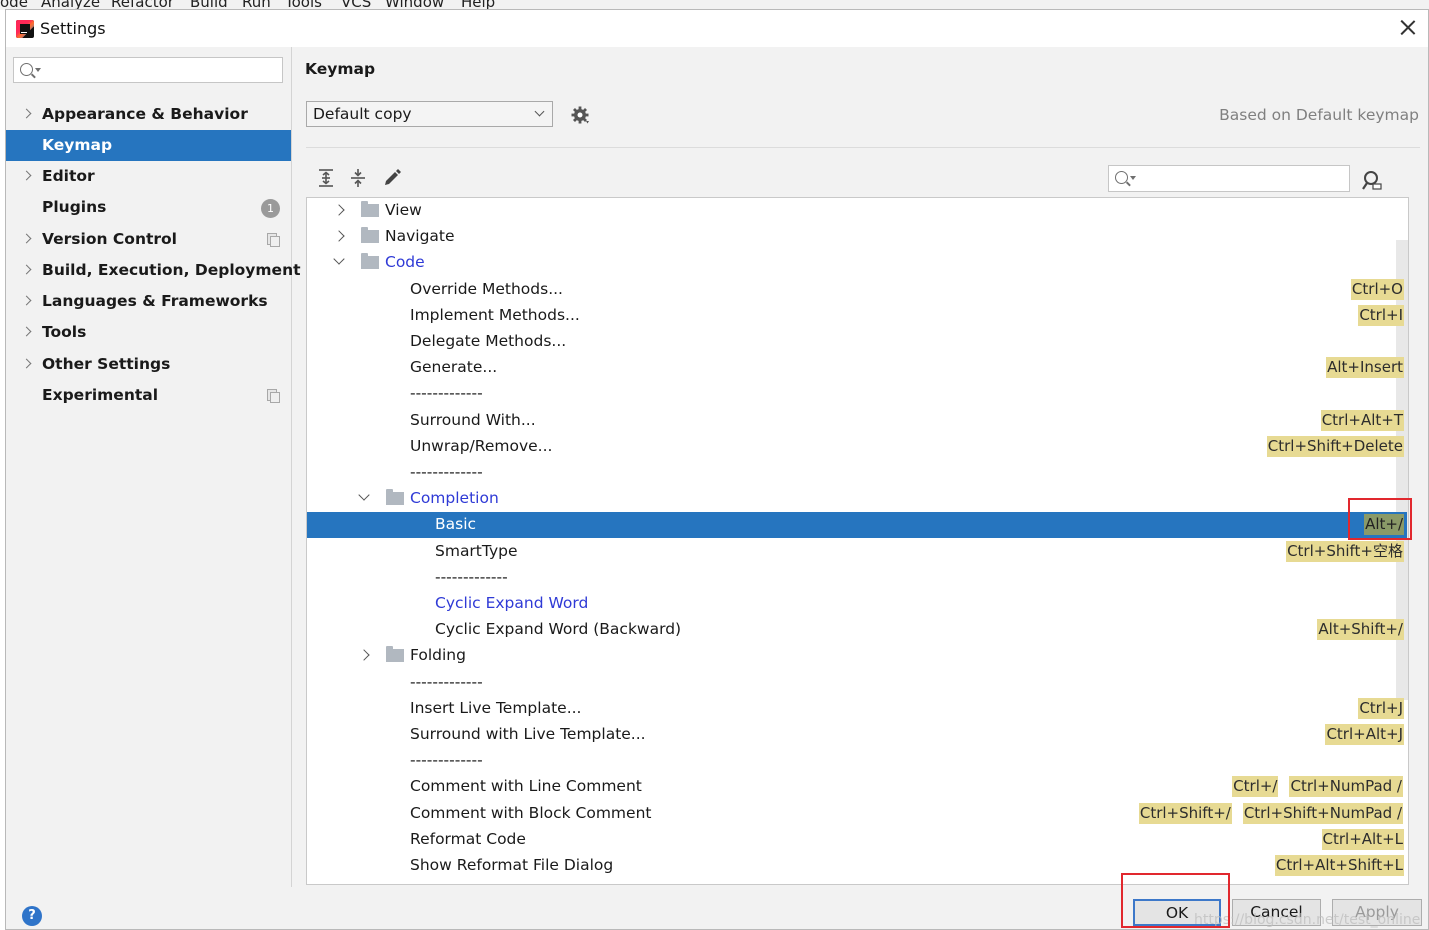  I want to click on shortcut-key-badge: Ctrl+Alt+J, so click(1364, 734).